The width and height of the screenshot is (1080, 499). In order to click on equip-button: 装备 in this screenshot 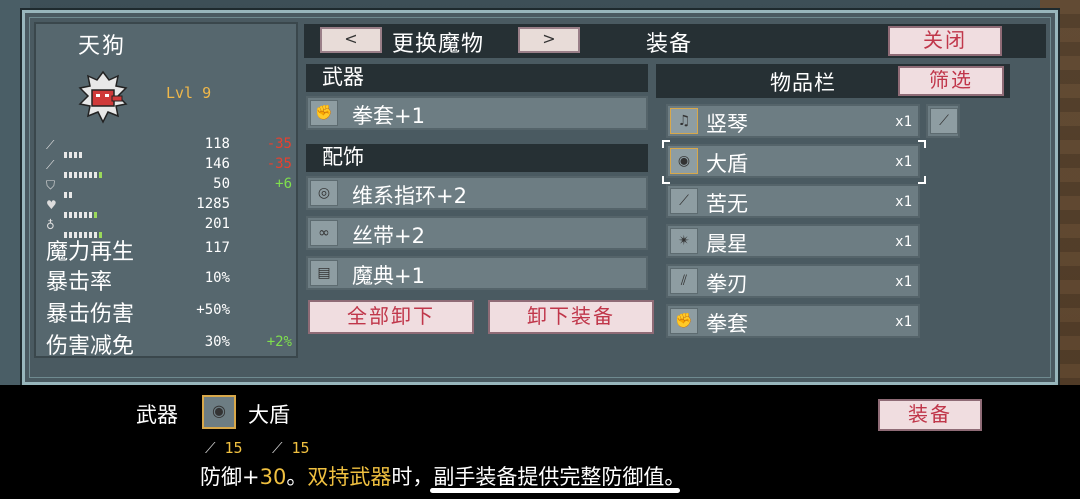, I will do `click(930, 415)`.